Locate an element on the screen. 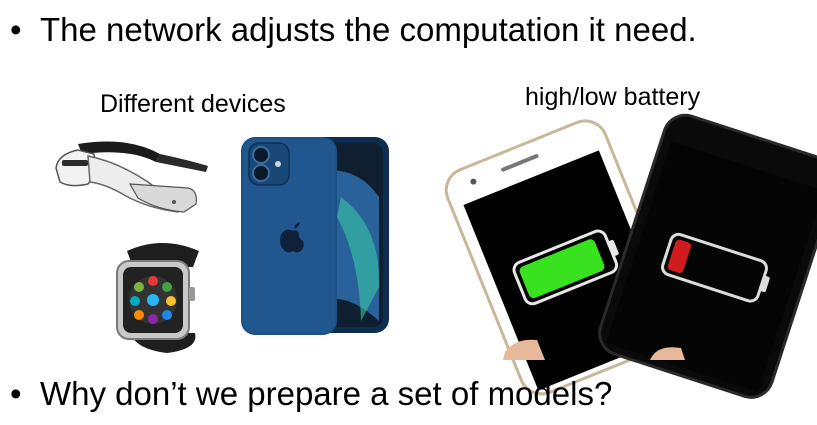 This screenshot has width=817, height=425. blue-smartphone-image is located at coordinates (315, 236).